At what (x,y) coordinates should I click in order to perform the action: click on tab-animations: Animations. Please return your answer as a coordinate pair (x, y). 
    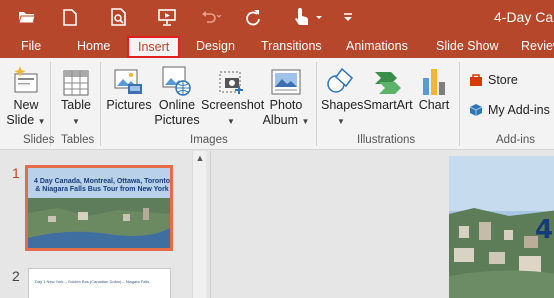
    Looking at the image, I should click on (377, 46).